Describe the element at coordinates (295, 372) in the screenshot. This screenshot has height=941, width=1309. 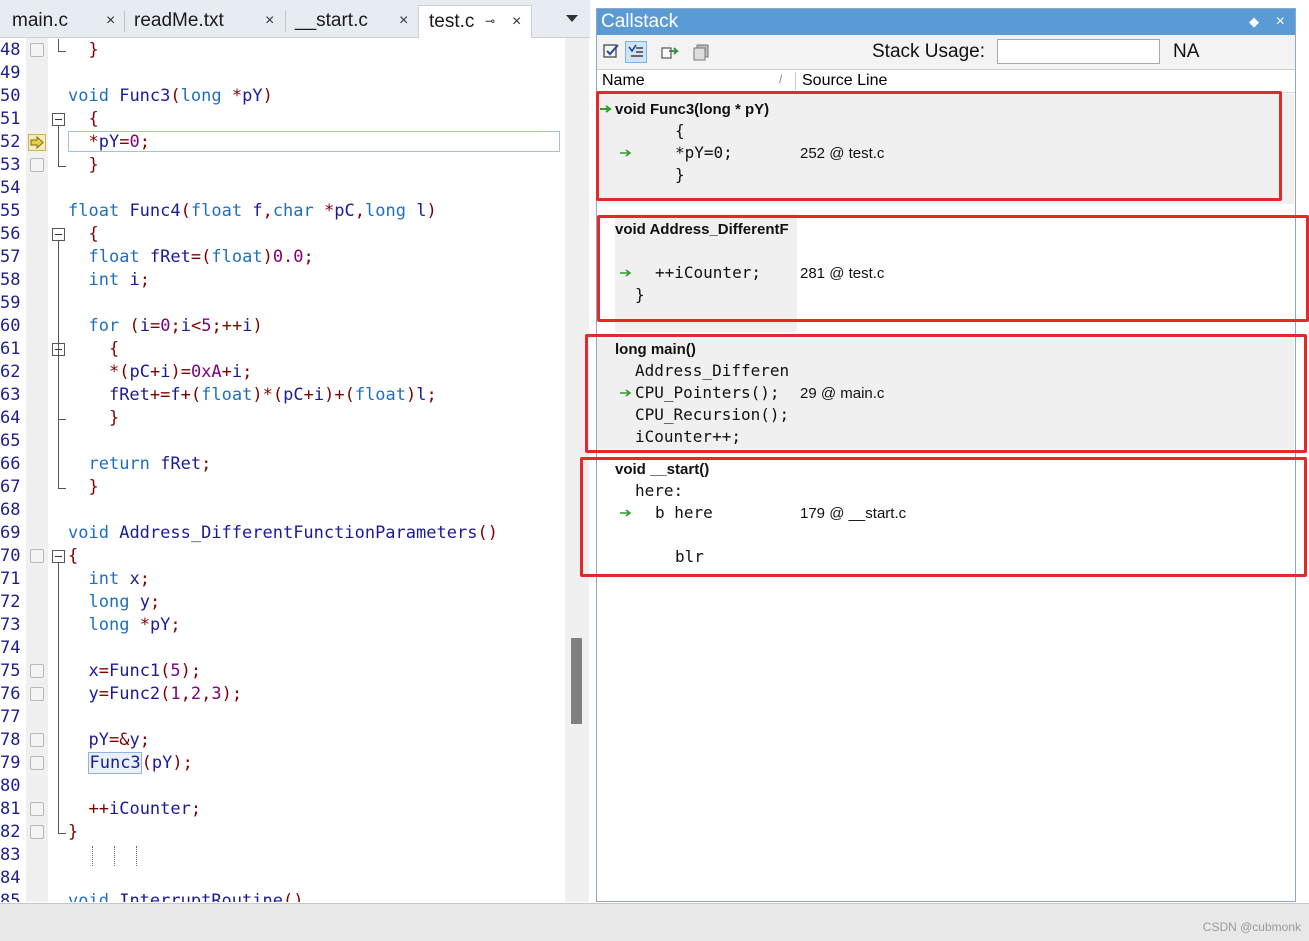
I see `code-line: 62 *(pC+i)=0xA+i;` at that location.